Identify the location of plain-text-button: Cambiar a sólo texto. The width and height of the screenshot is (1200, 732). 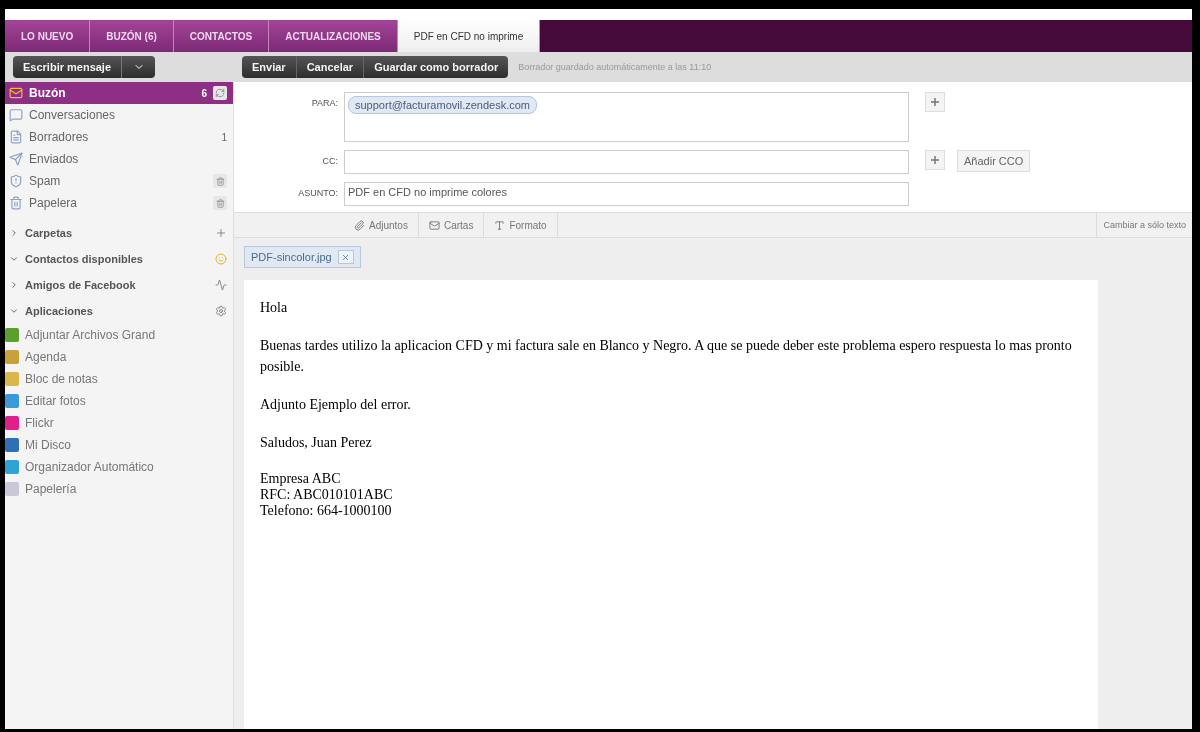
(1144, 225).